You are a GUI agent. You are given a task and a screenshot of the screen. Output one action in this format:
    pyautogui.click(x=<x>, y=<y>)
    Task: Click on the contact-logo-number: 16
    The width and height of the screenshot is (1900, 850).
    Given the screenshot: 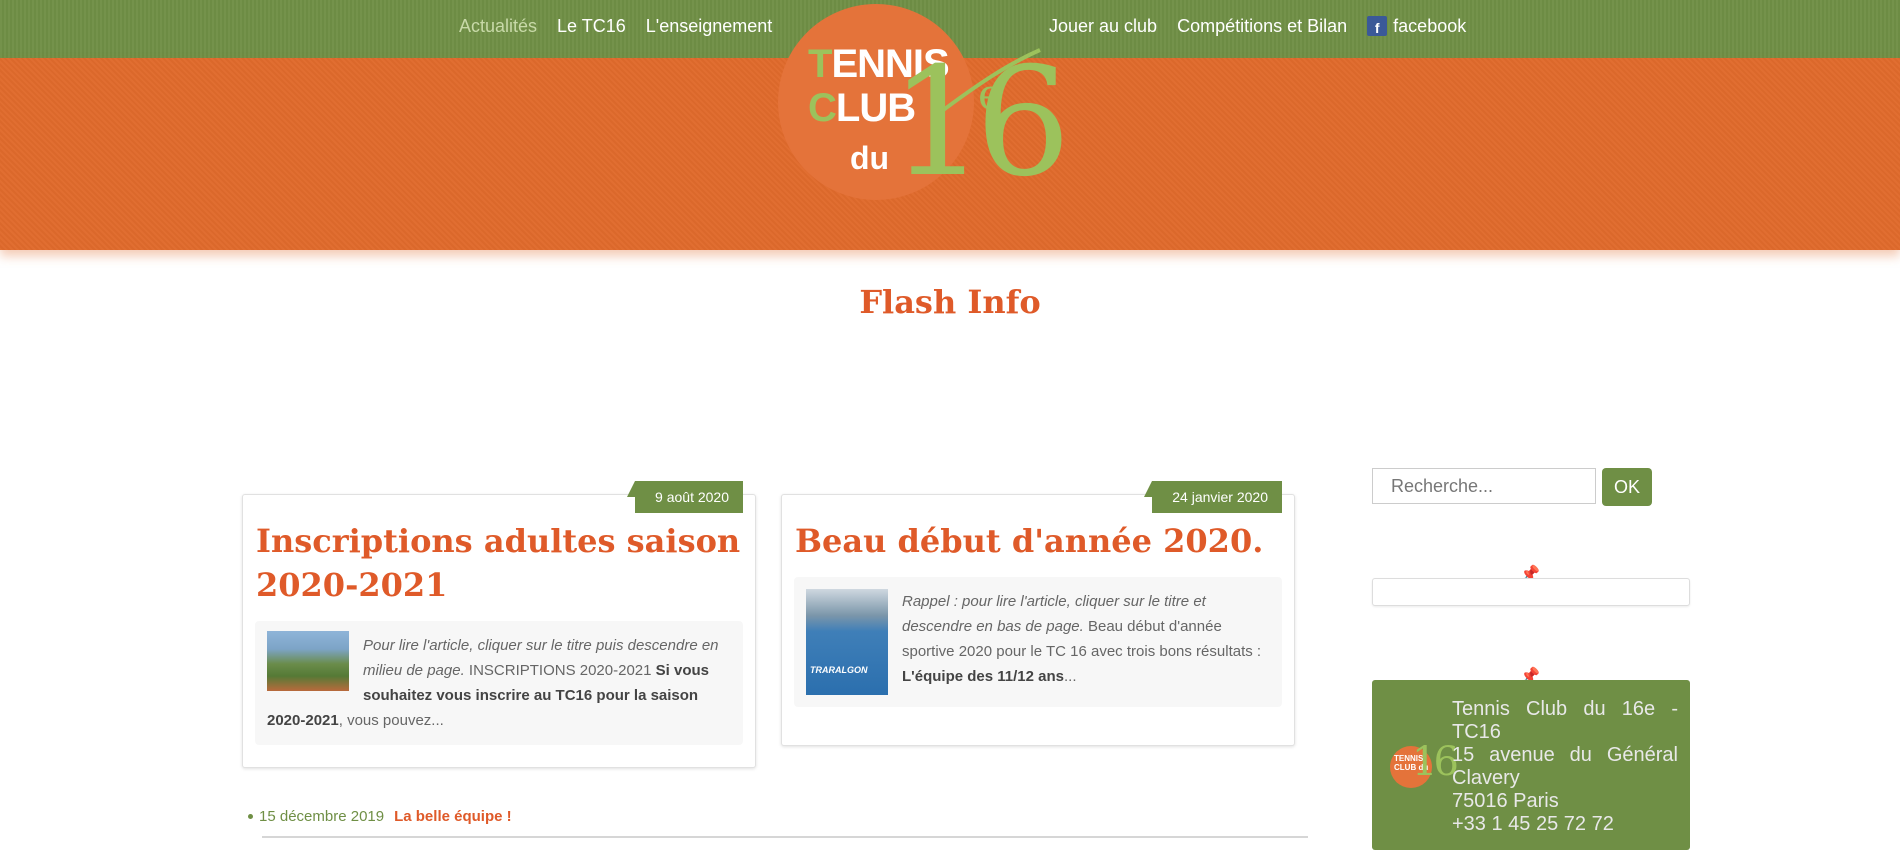 What is the action you would take?
    pyautogui.click(x=1435, y=762)
    